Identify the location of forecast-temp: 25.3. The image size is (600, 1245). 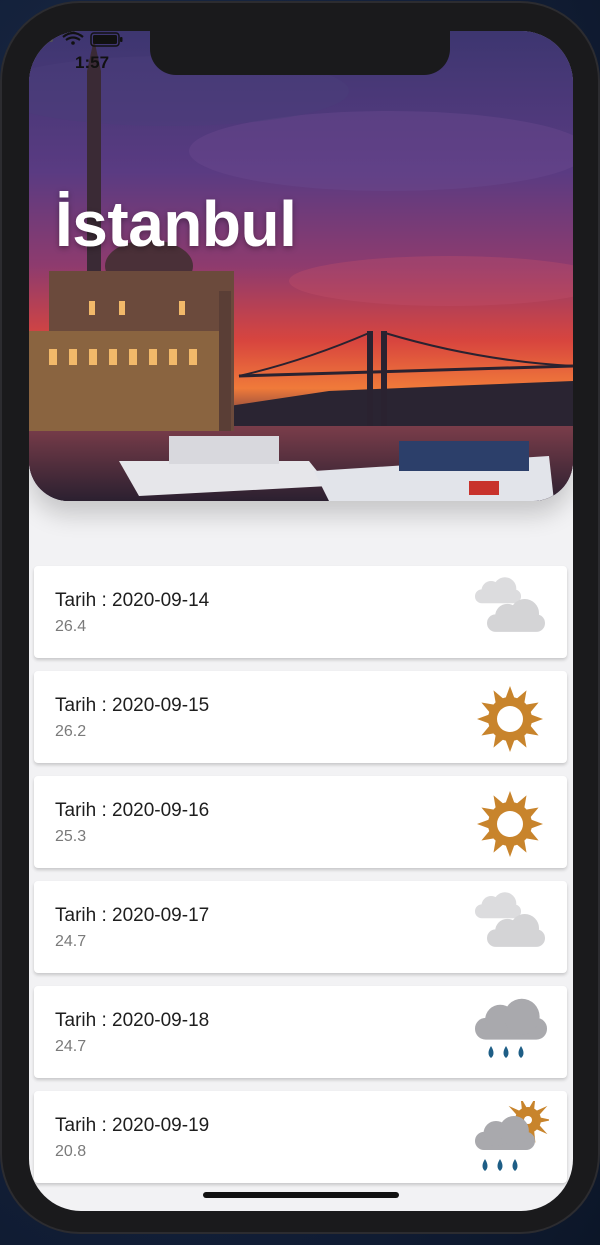
(71, 836).